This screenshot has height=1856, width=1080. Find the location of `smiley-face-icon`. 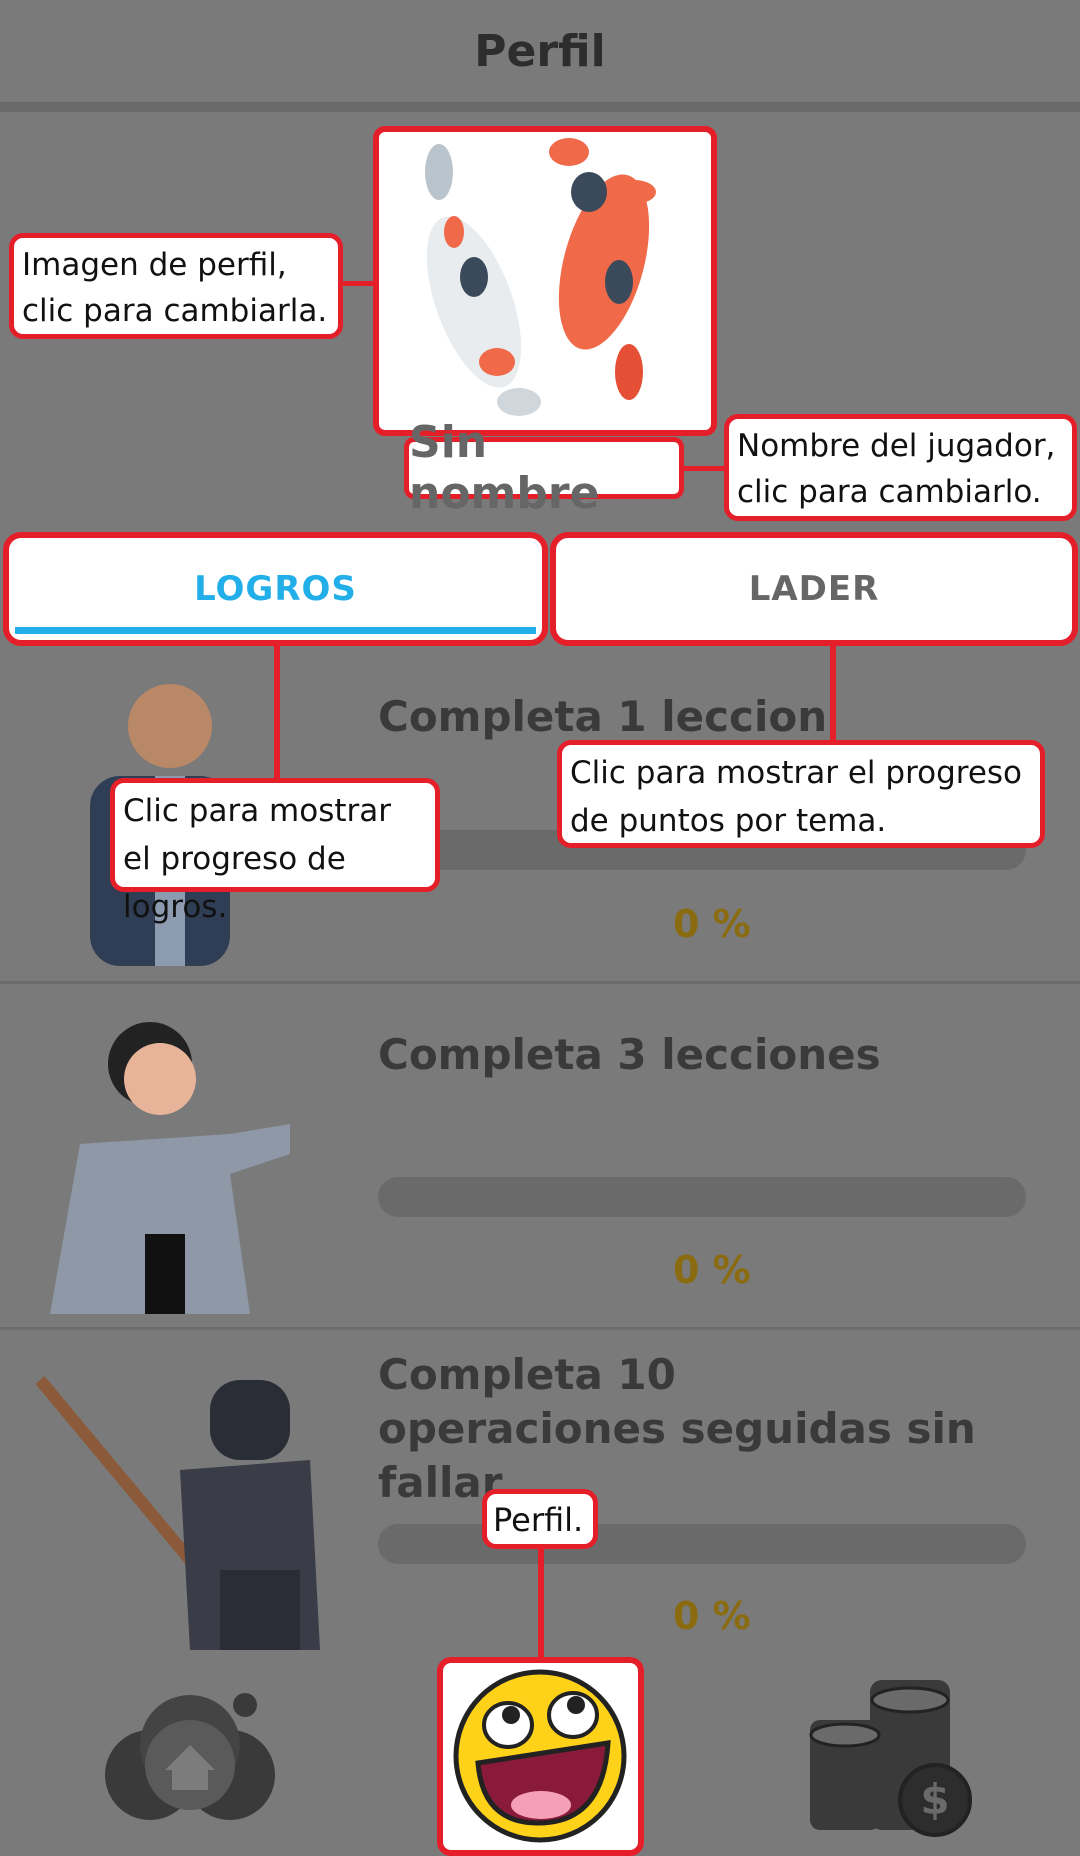

smiley-face-icon is located at coordinates (540, 1756).